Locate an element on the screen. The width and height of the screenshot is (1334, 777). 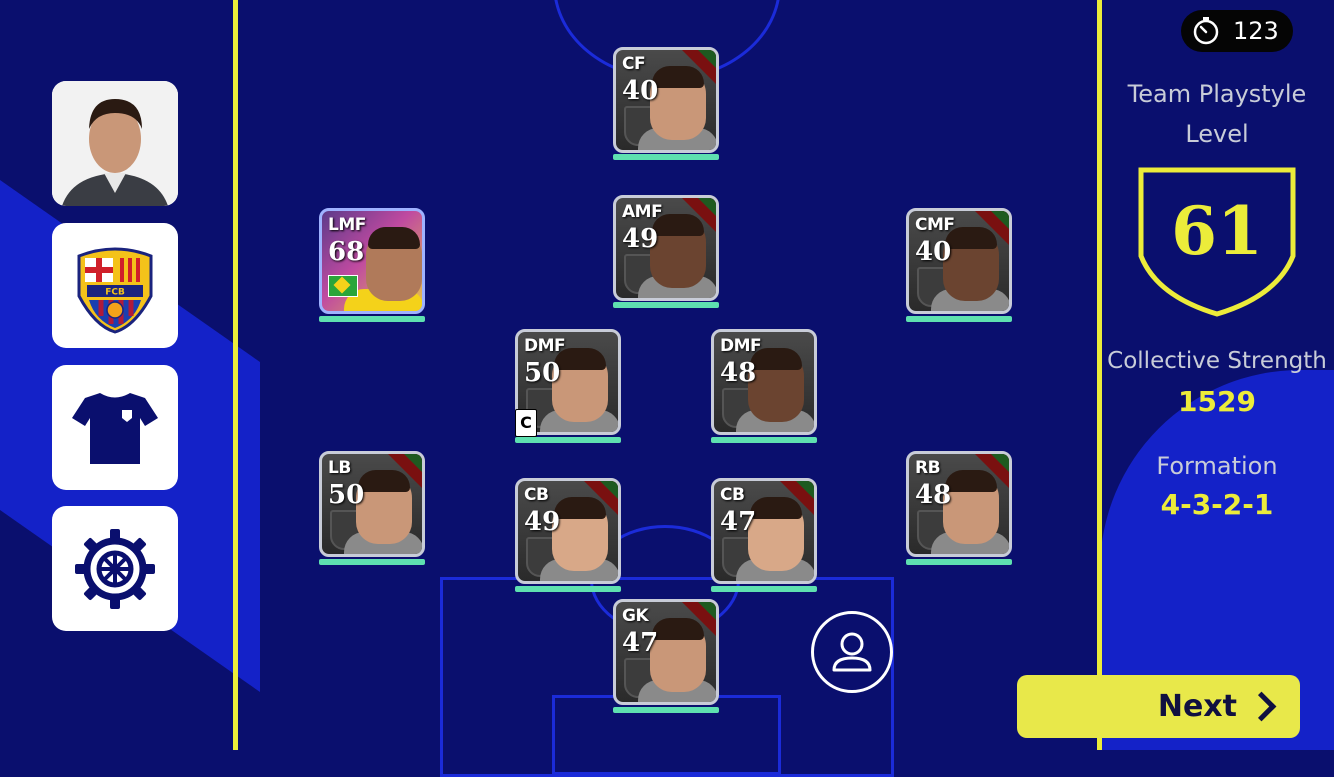
brazil-flag-icon is located at coordinates (343, 286).